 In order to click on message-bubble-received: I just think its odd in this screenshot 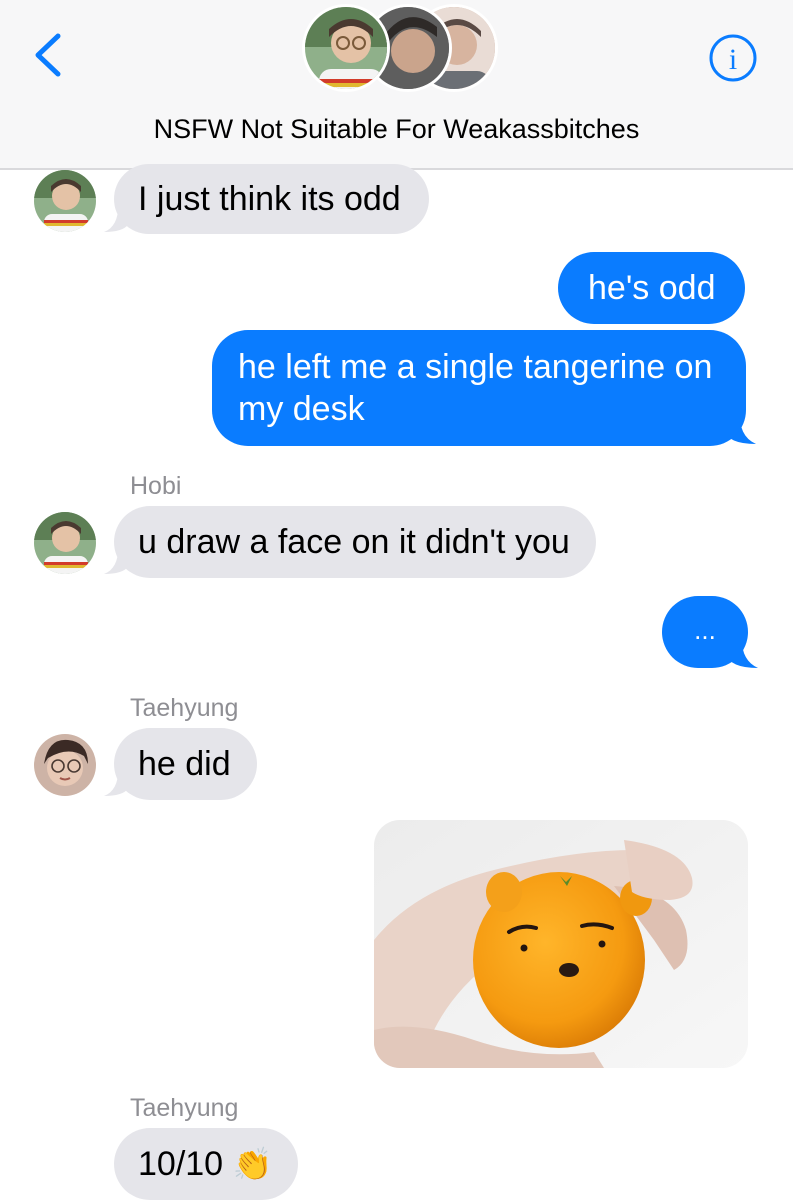, I will do `click(271, 199)`.